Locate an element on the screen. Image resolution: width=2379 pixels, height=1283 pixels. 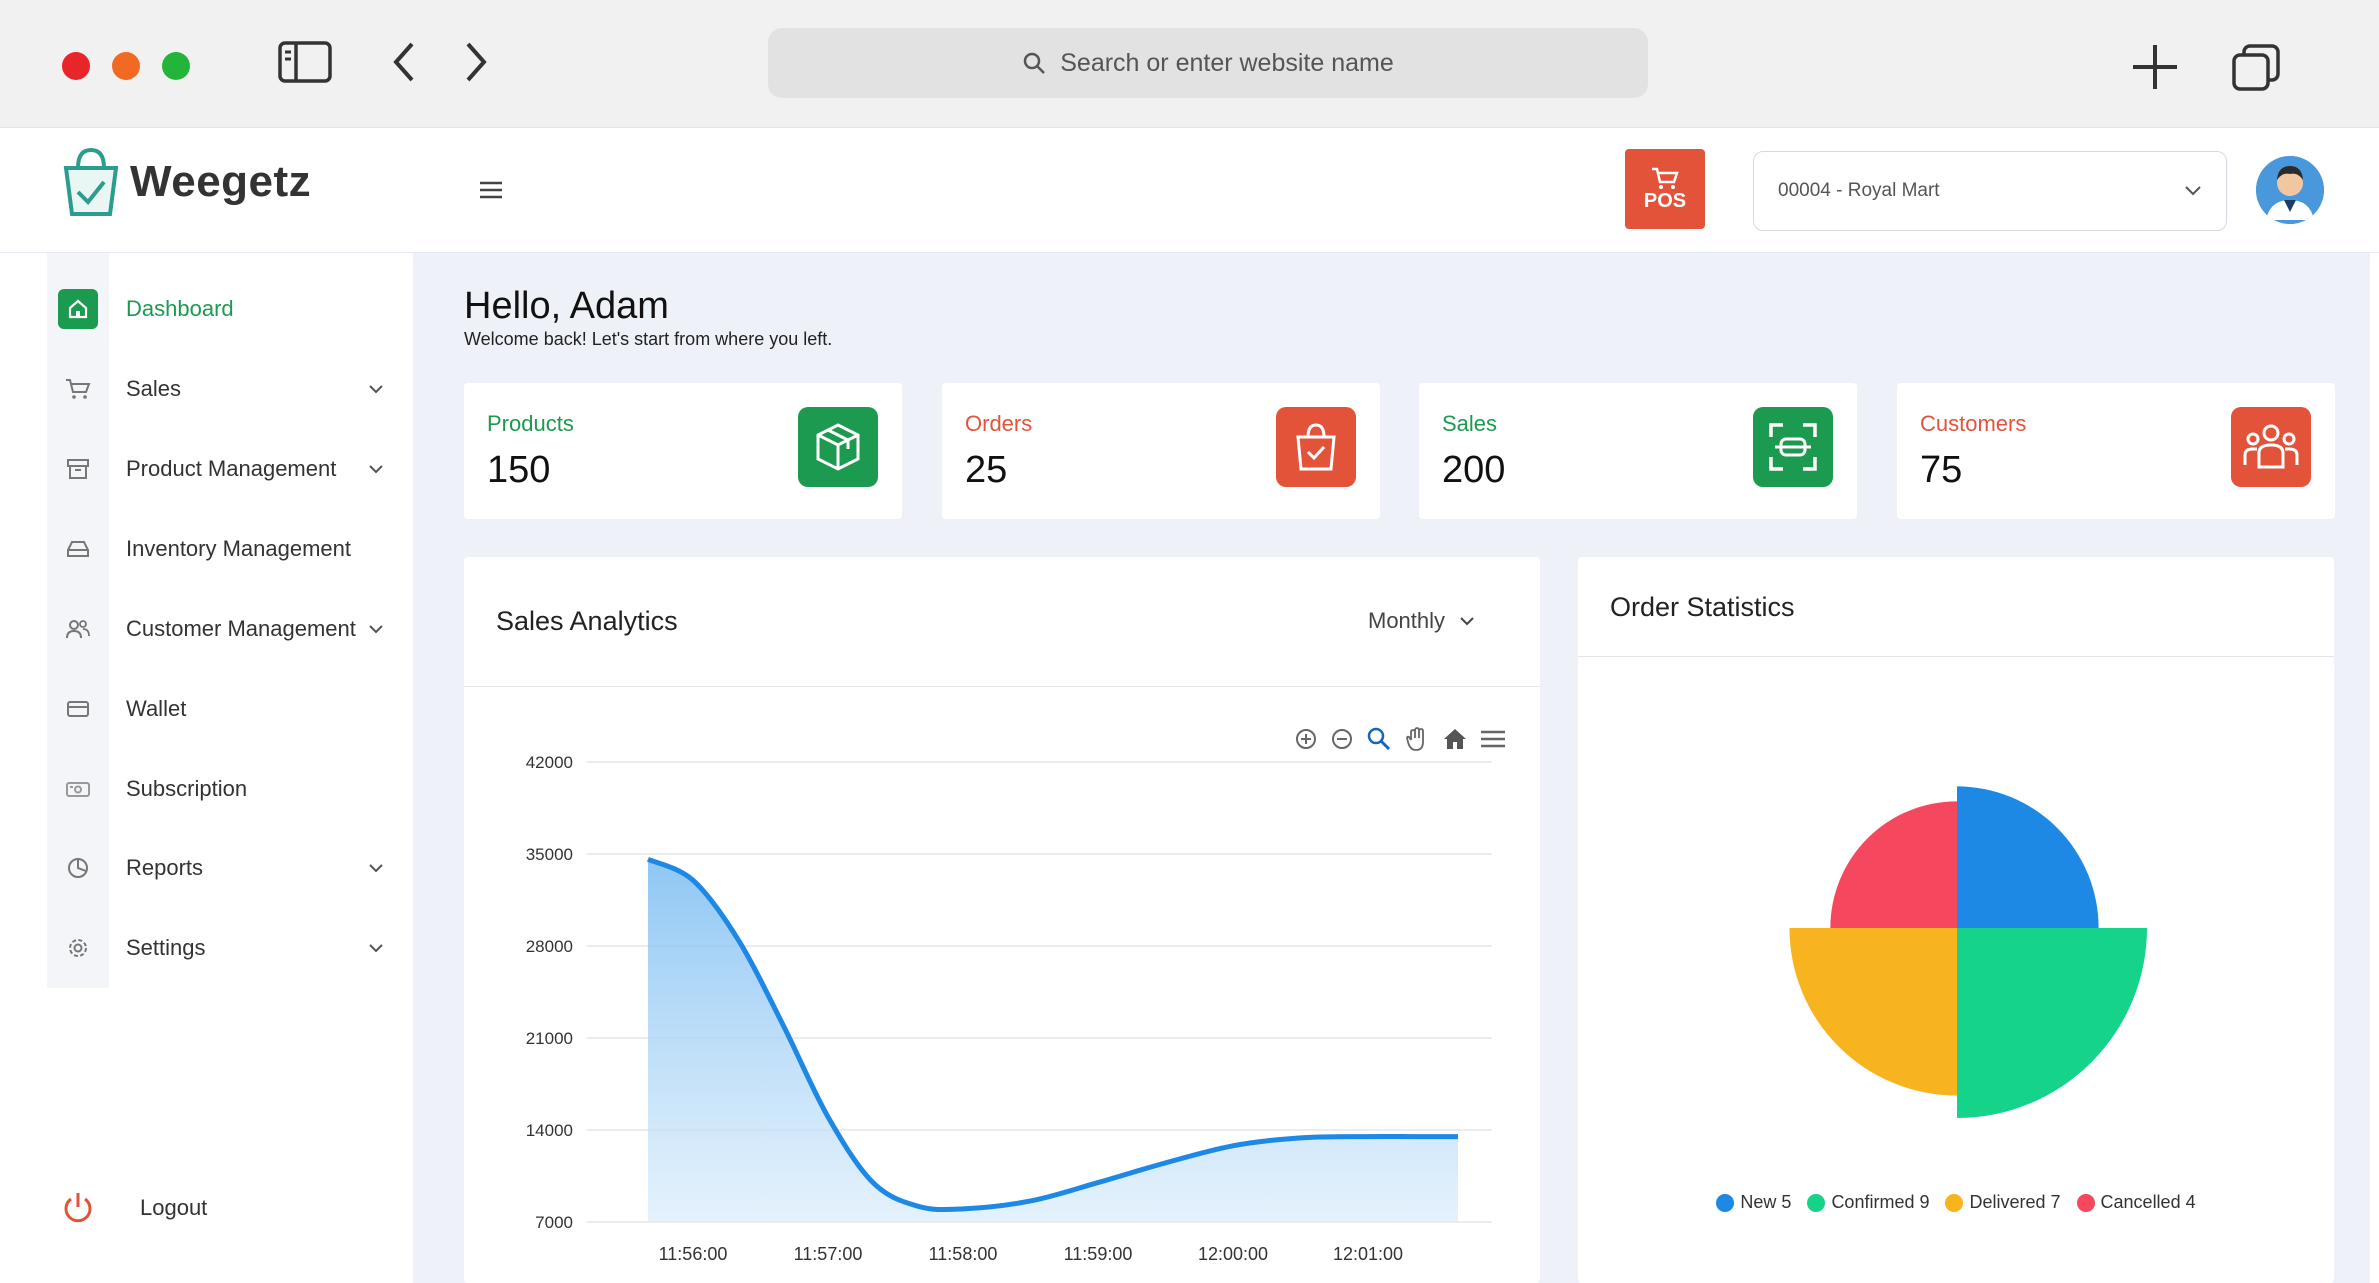
search-icon is located at coordinates (1034, 63).